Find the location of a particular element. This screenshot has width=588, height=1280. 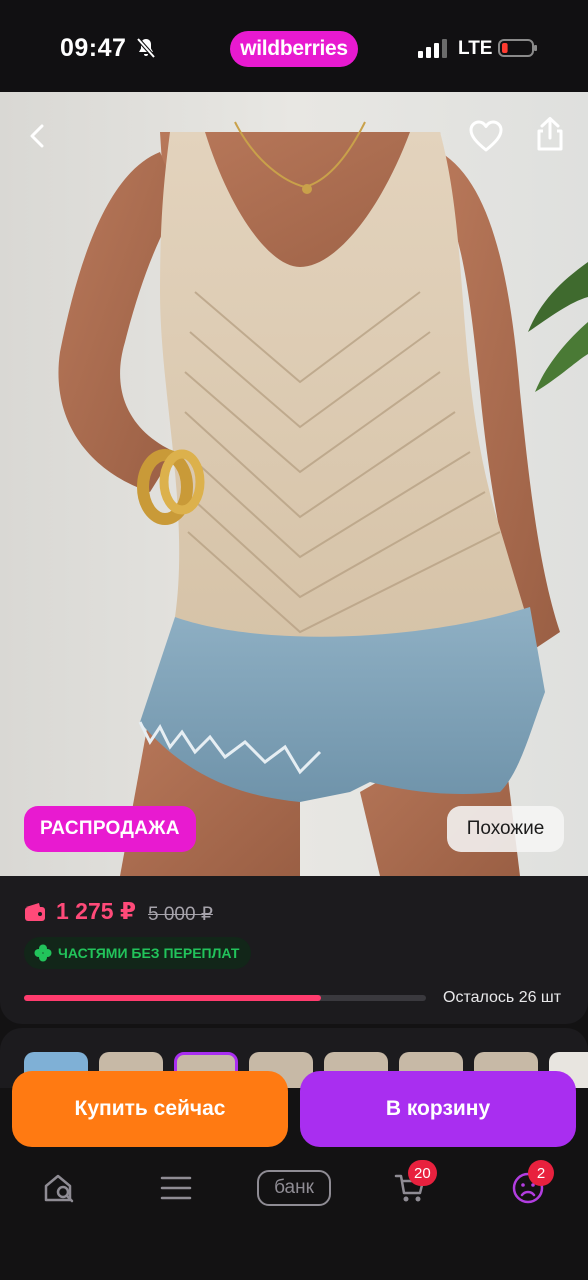

back-button is located at coordinates (38, 136).